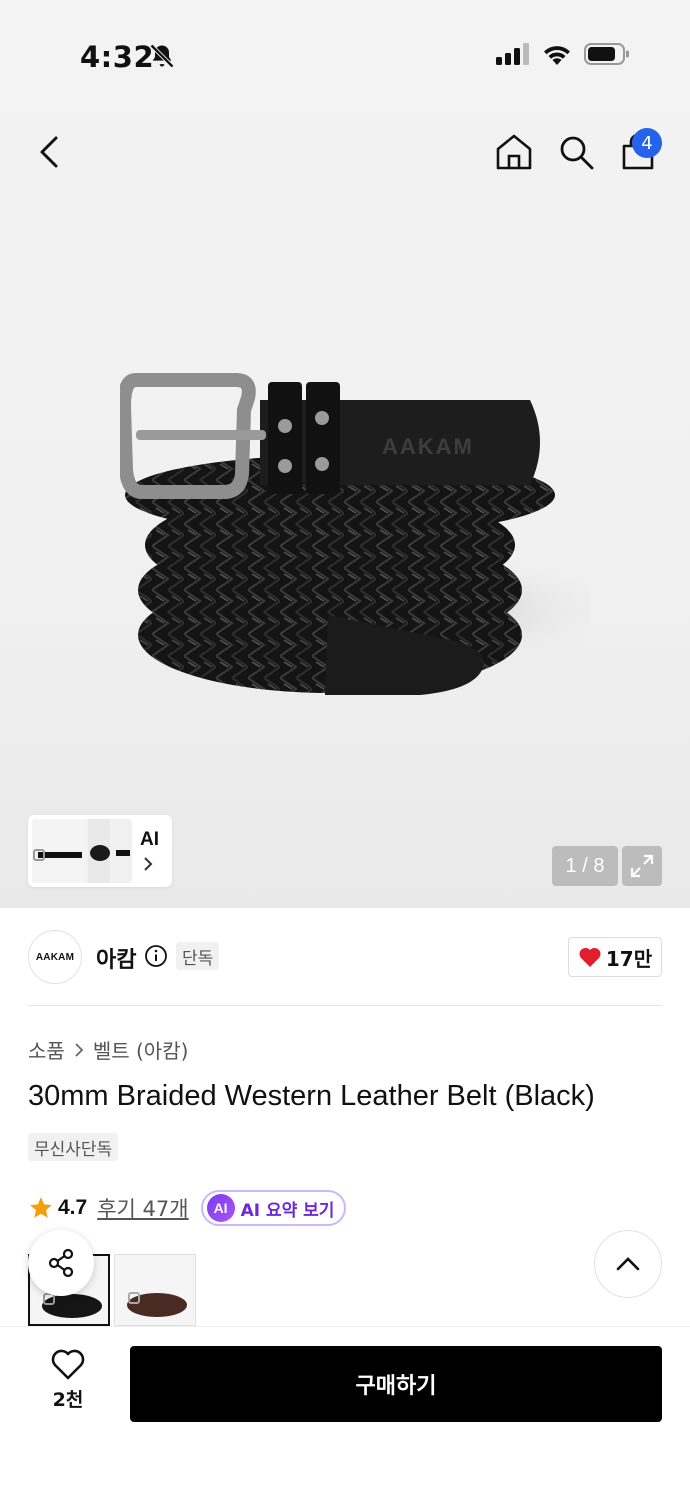 The height and width of the screenshot is (1500, 690). Describe the element at coordinates (73, 1147) in the screenshot. I see `musinsa-exclusive-badge: 무신사단독` at that location.